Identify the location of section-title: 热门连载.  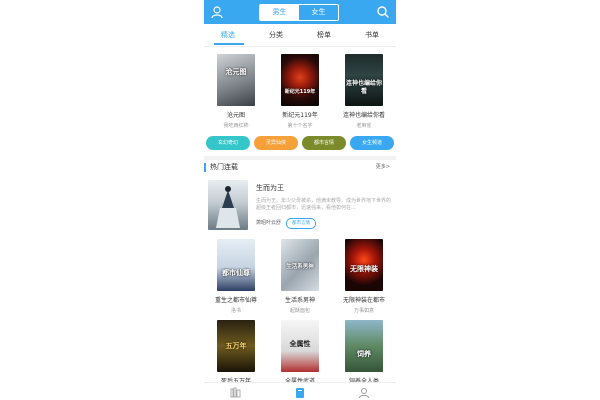
(224, 167).